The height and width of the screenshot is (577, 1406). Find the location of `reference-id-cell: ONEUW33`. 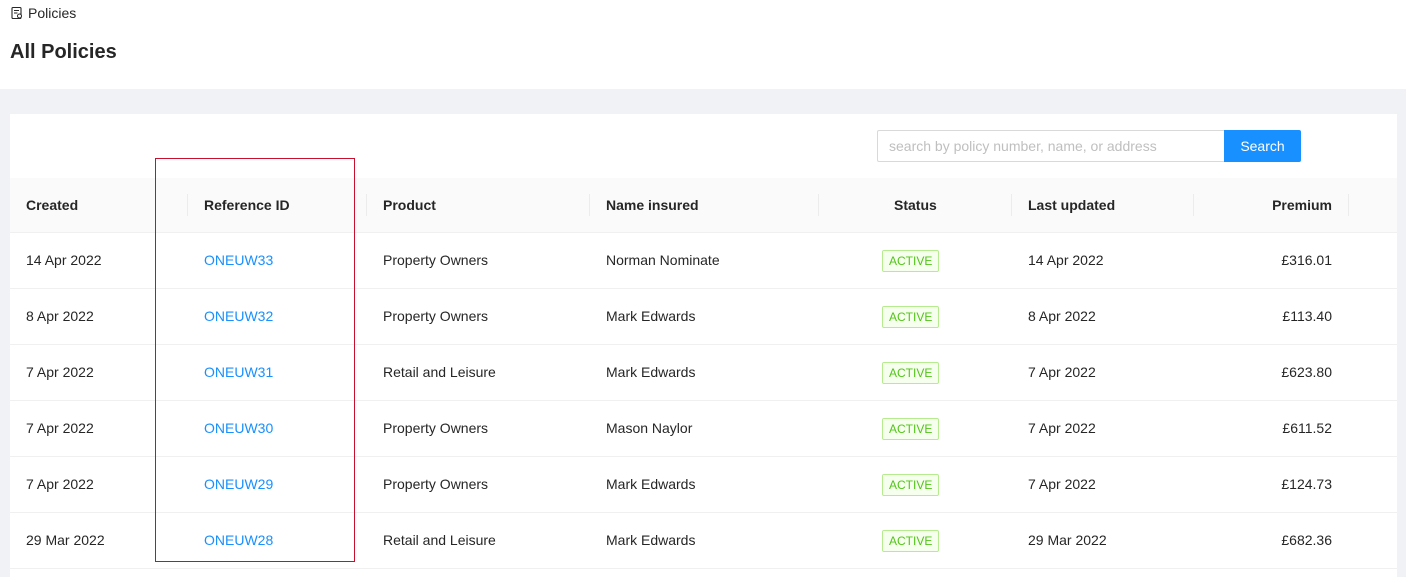

reference-id-cell: ONEUW33 is located at coordinates (238, 260).